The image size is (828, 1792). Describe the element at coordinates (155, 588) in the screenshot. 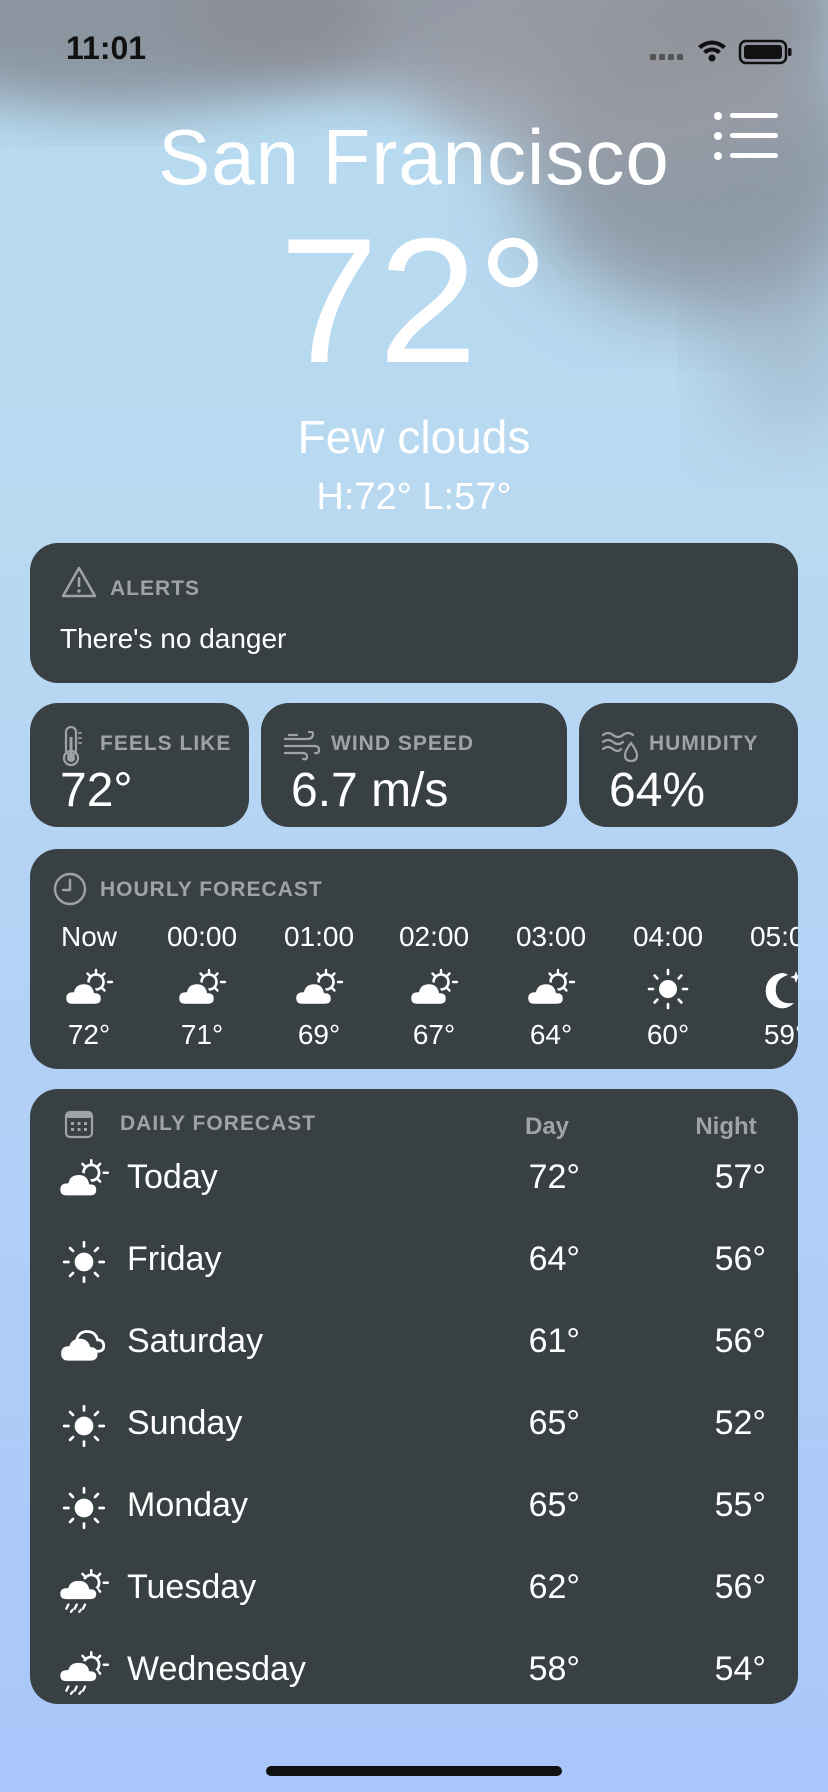

I see `alerts-title: ALERTS` at that location.